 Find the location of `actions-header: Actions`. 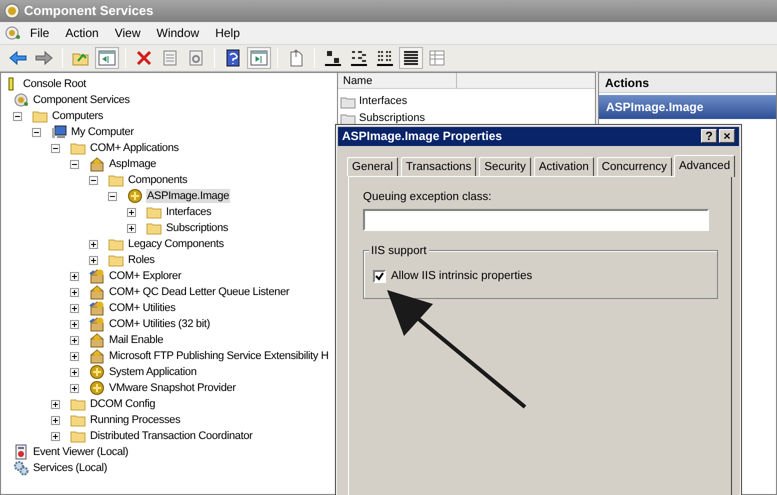

actions-header: Actions is located at coordinates (687, 83).